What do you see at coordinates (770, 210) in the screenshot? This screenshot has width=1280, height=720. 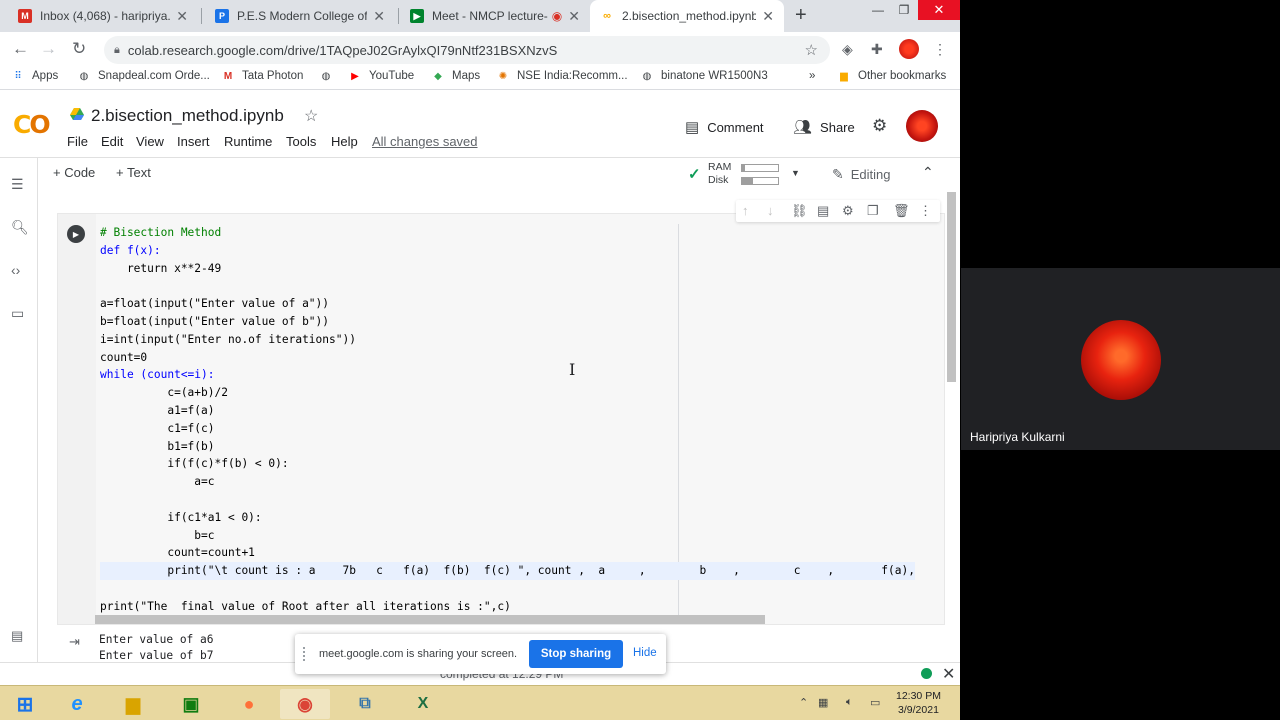 I see `move-down-icon: ↓` at bounding box center [770, 210].